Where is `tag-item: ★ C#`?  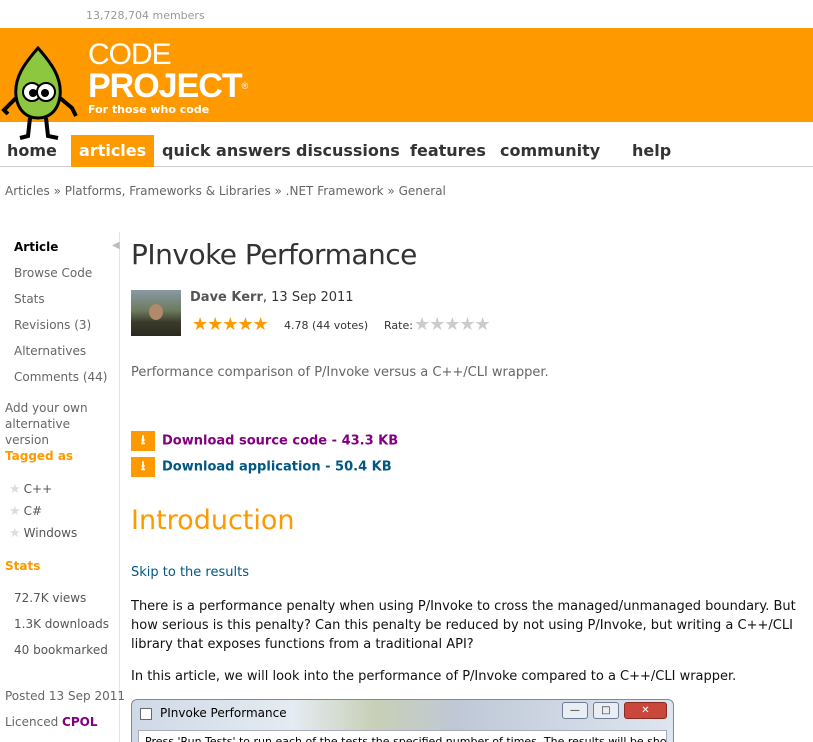
tag-item: ★ C# is located at coordinates (25, 511).